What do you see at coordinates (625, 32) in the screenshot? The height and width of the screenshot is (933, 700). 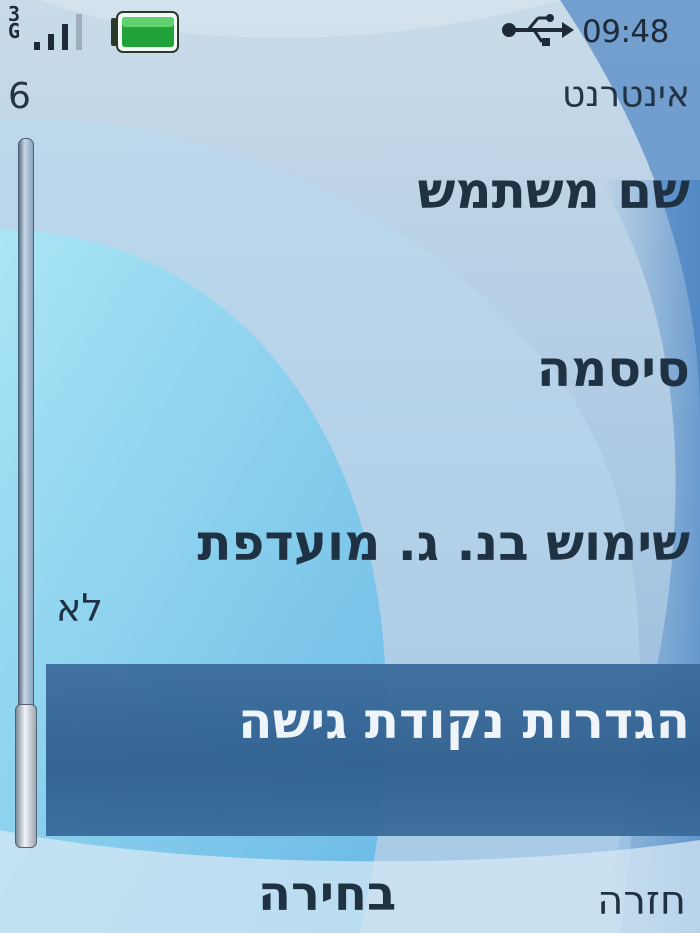 I see `clock-time: 09:48` at bounding box center [625, 32].